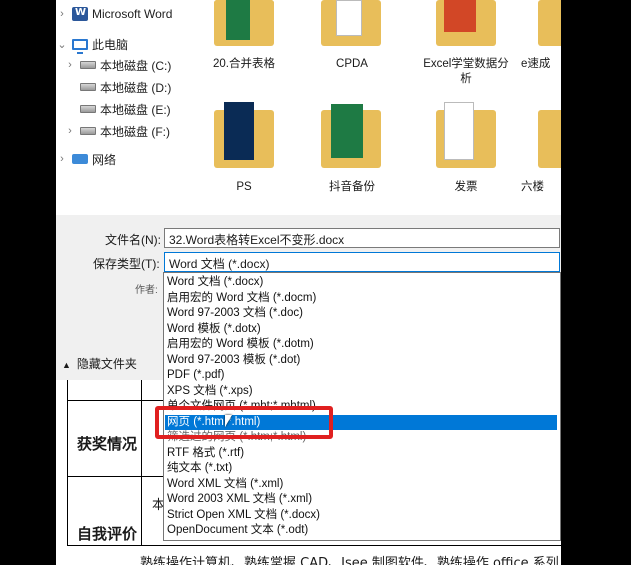  What do you see at coordinates (66, 365) in the screenshot?
I see `chevron-up-icon: ▲` at bounding box center [66, 365].